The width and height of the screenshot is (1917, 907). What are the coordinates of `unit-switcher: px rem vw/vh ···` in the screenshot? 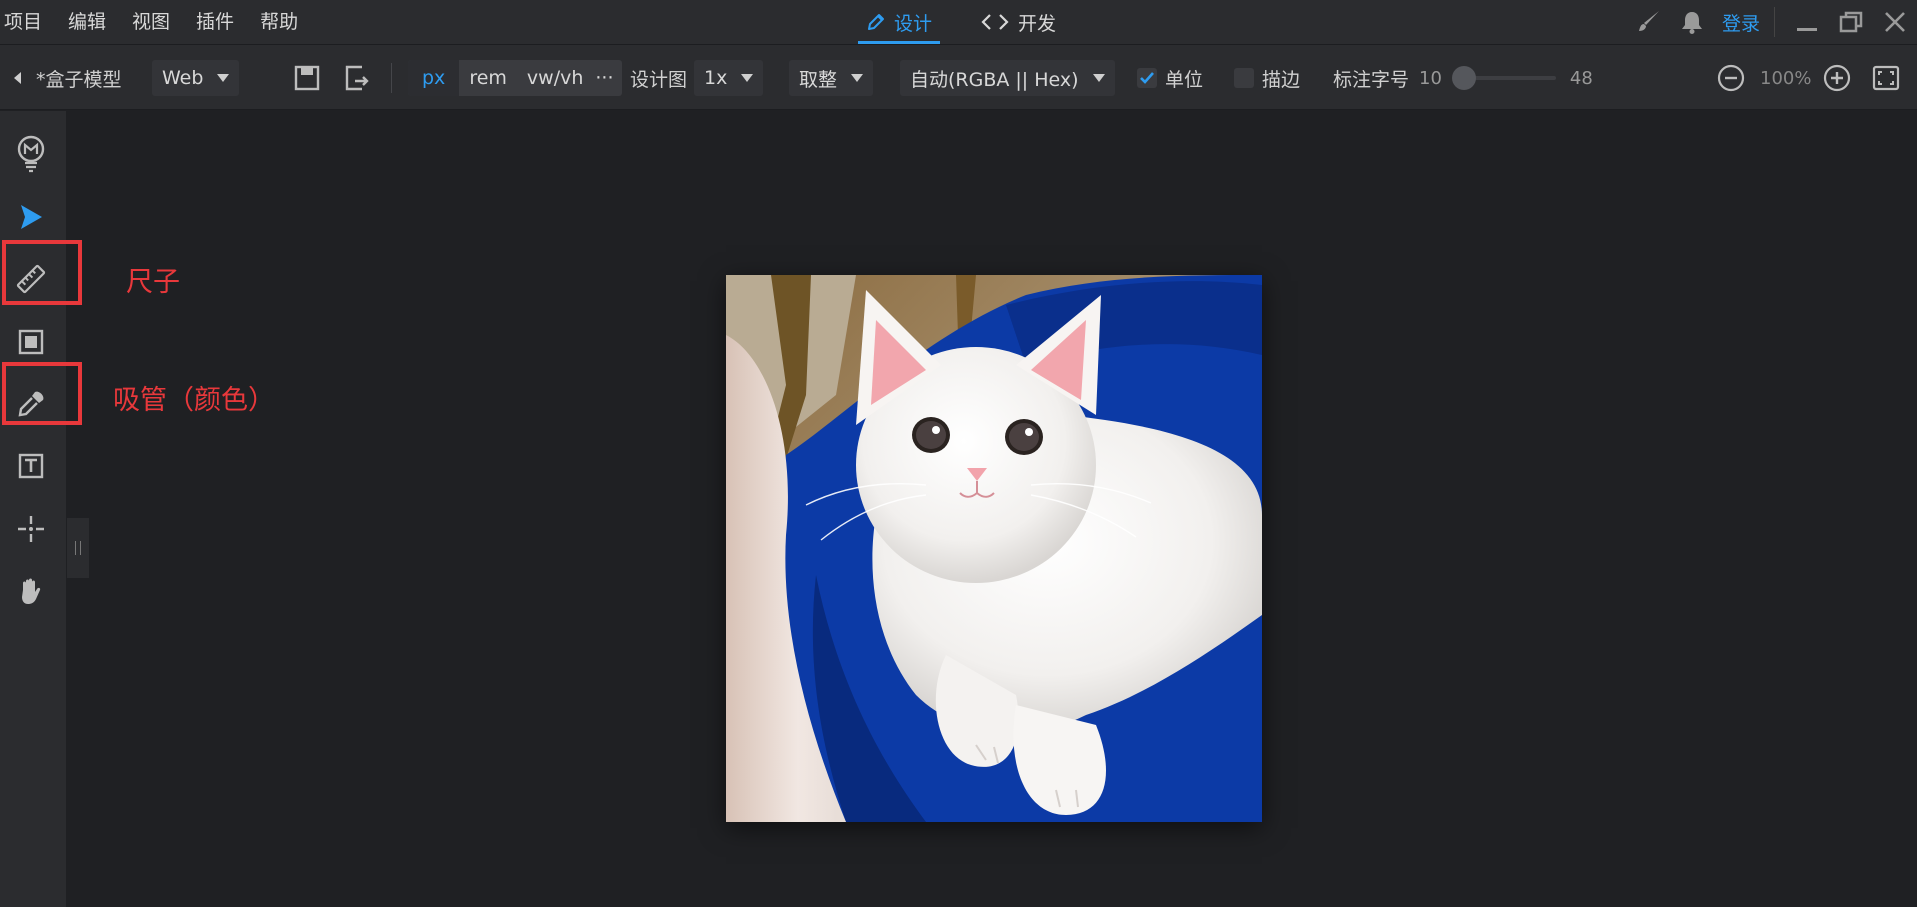 It's located at (515, 78).